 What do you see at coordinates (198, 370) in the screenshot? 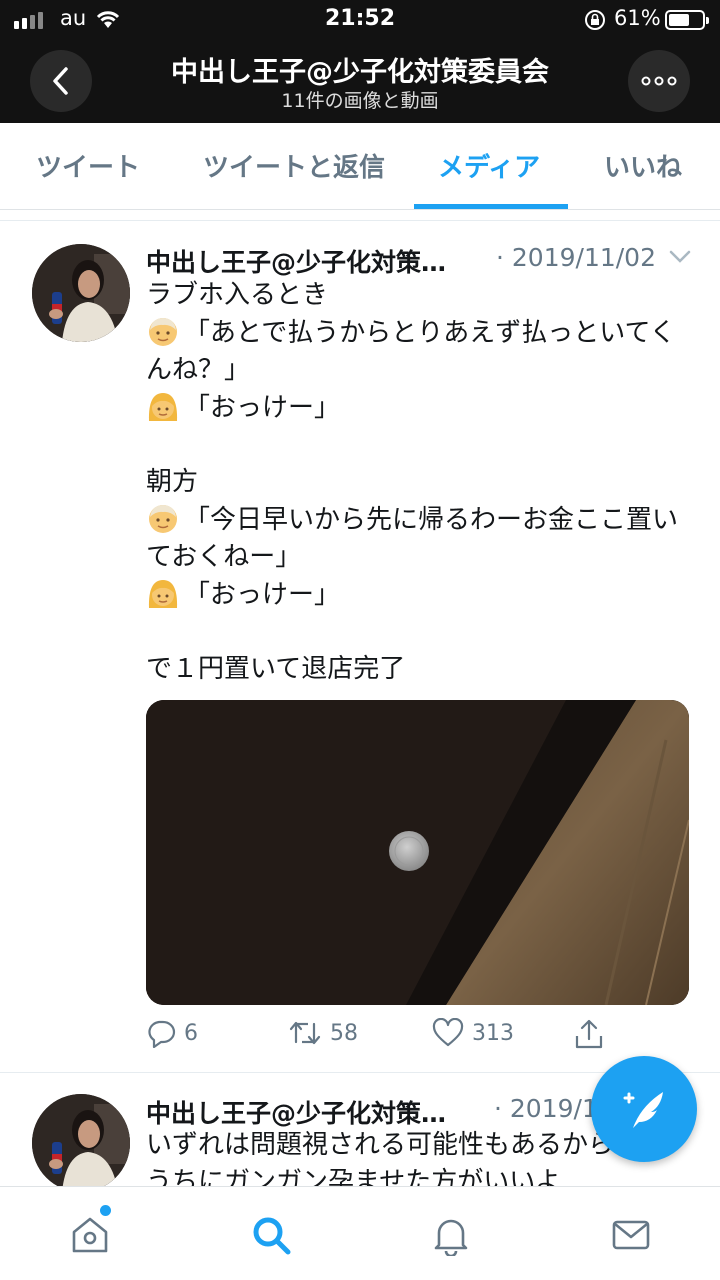
I see `tweet-line: んね？」` at bounding box center [198, 370].